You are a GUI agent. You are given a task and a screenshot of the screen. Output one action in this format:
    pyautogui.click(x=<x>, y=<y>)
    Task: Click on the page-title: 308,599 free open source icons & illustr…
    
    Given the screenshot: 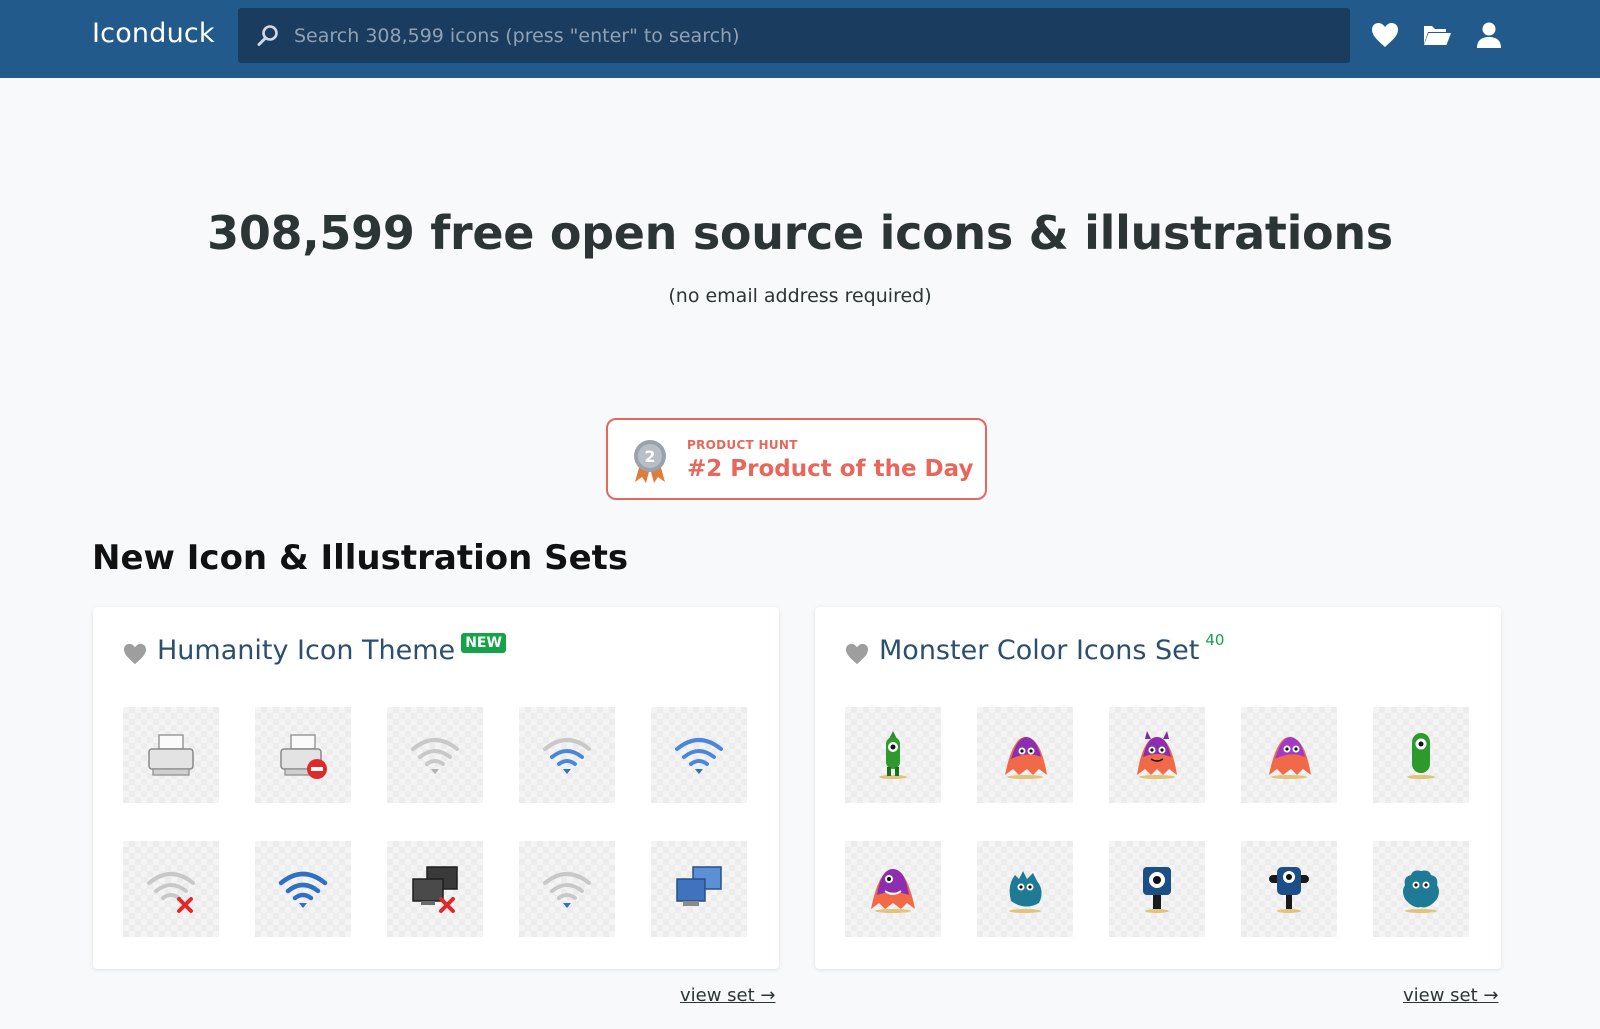 What is the action you would take?
    pyautogui.click(x=800, y=233)
    